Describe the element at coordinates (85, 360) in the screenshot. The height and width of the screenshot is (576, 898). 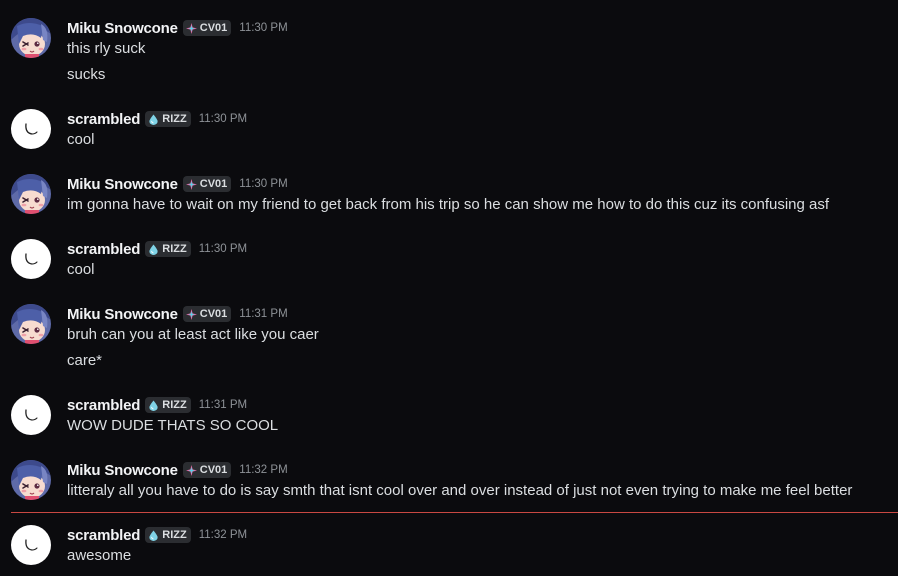
I see `message-text: care*` at that location.